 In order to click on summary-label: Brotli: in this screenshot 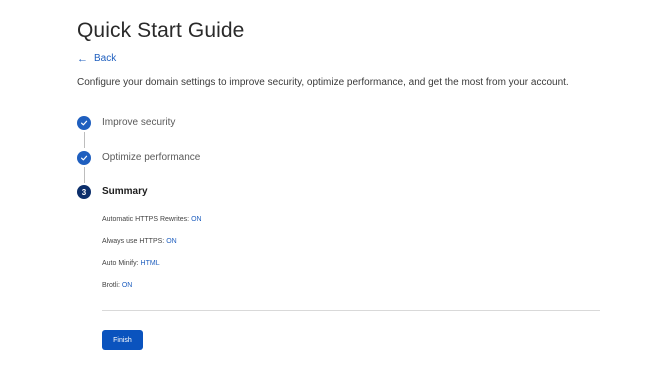, I will do `click(111, 285)`.